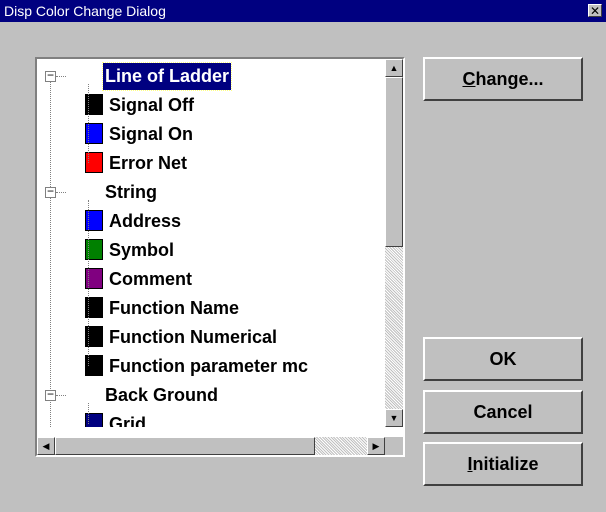  I want to click on tree-item-label: Address, so click(145, 221).